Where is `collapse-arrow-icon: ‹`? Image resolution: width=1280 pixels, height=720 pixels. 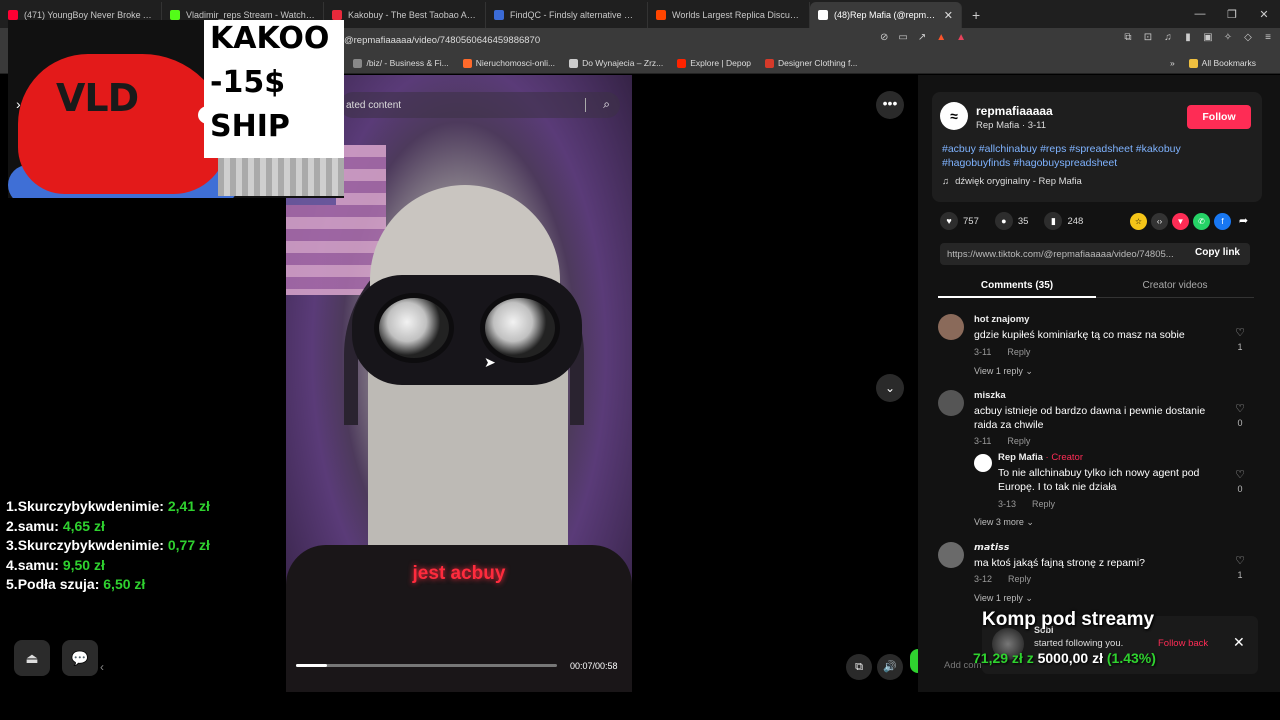 collapse-arrow-icon: ‹ is located at coordinates (102, 667).